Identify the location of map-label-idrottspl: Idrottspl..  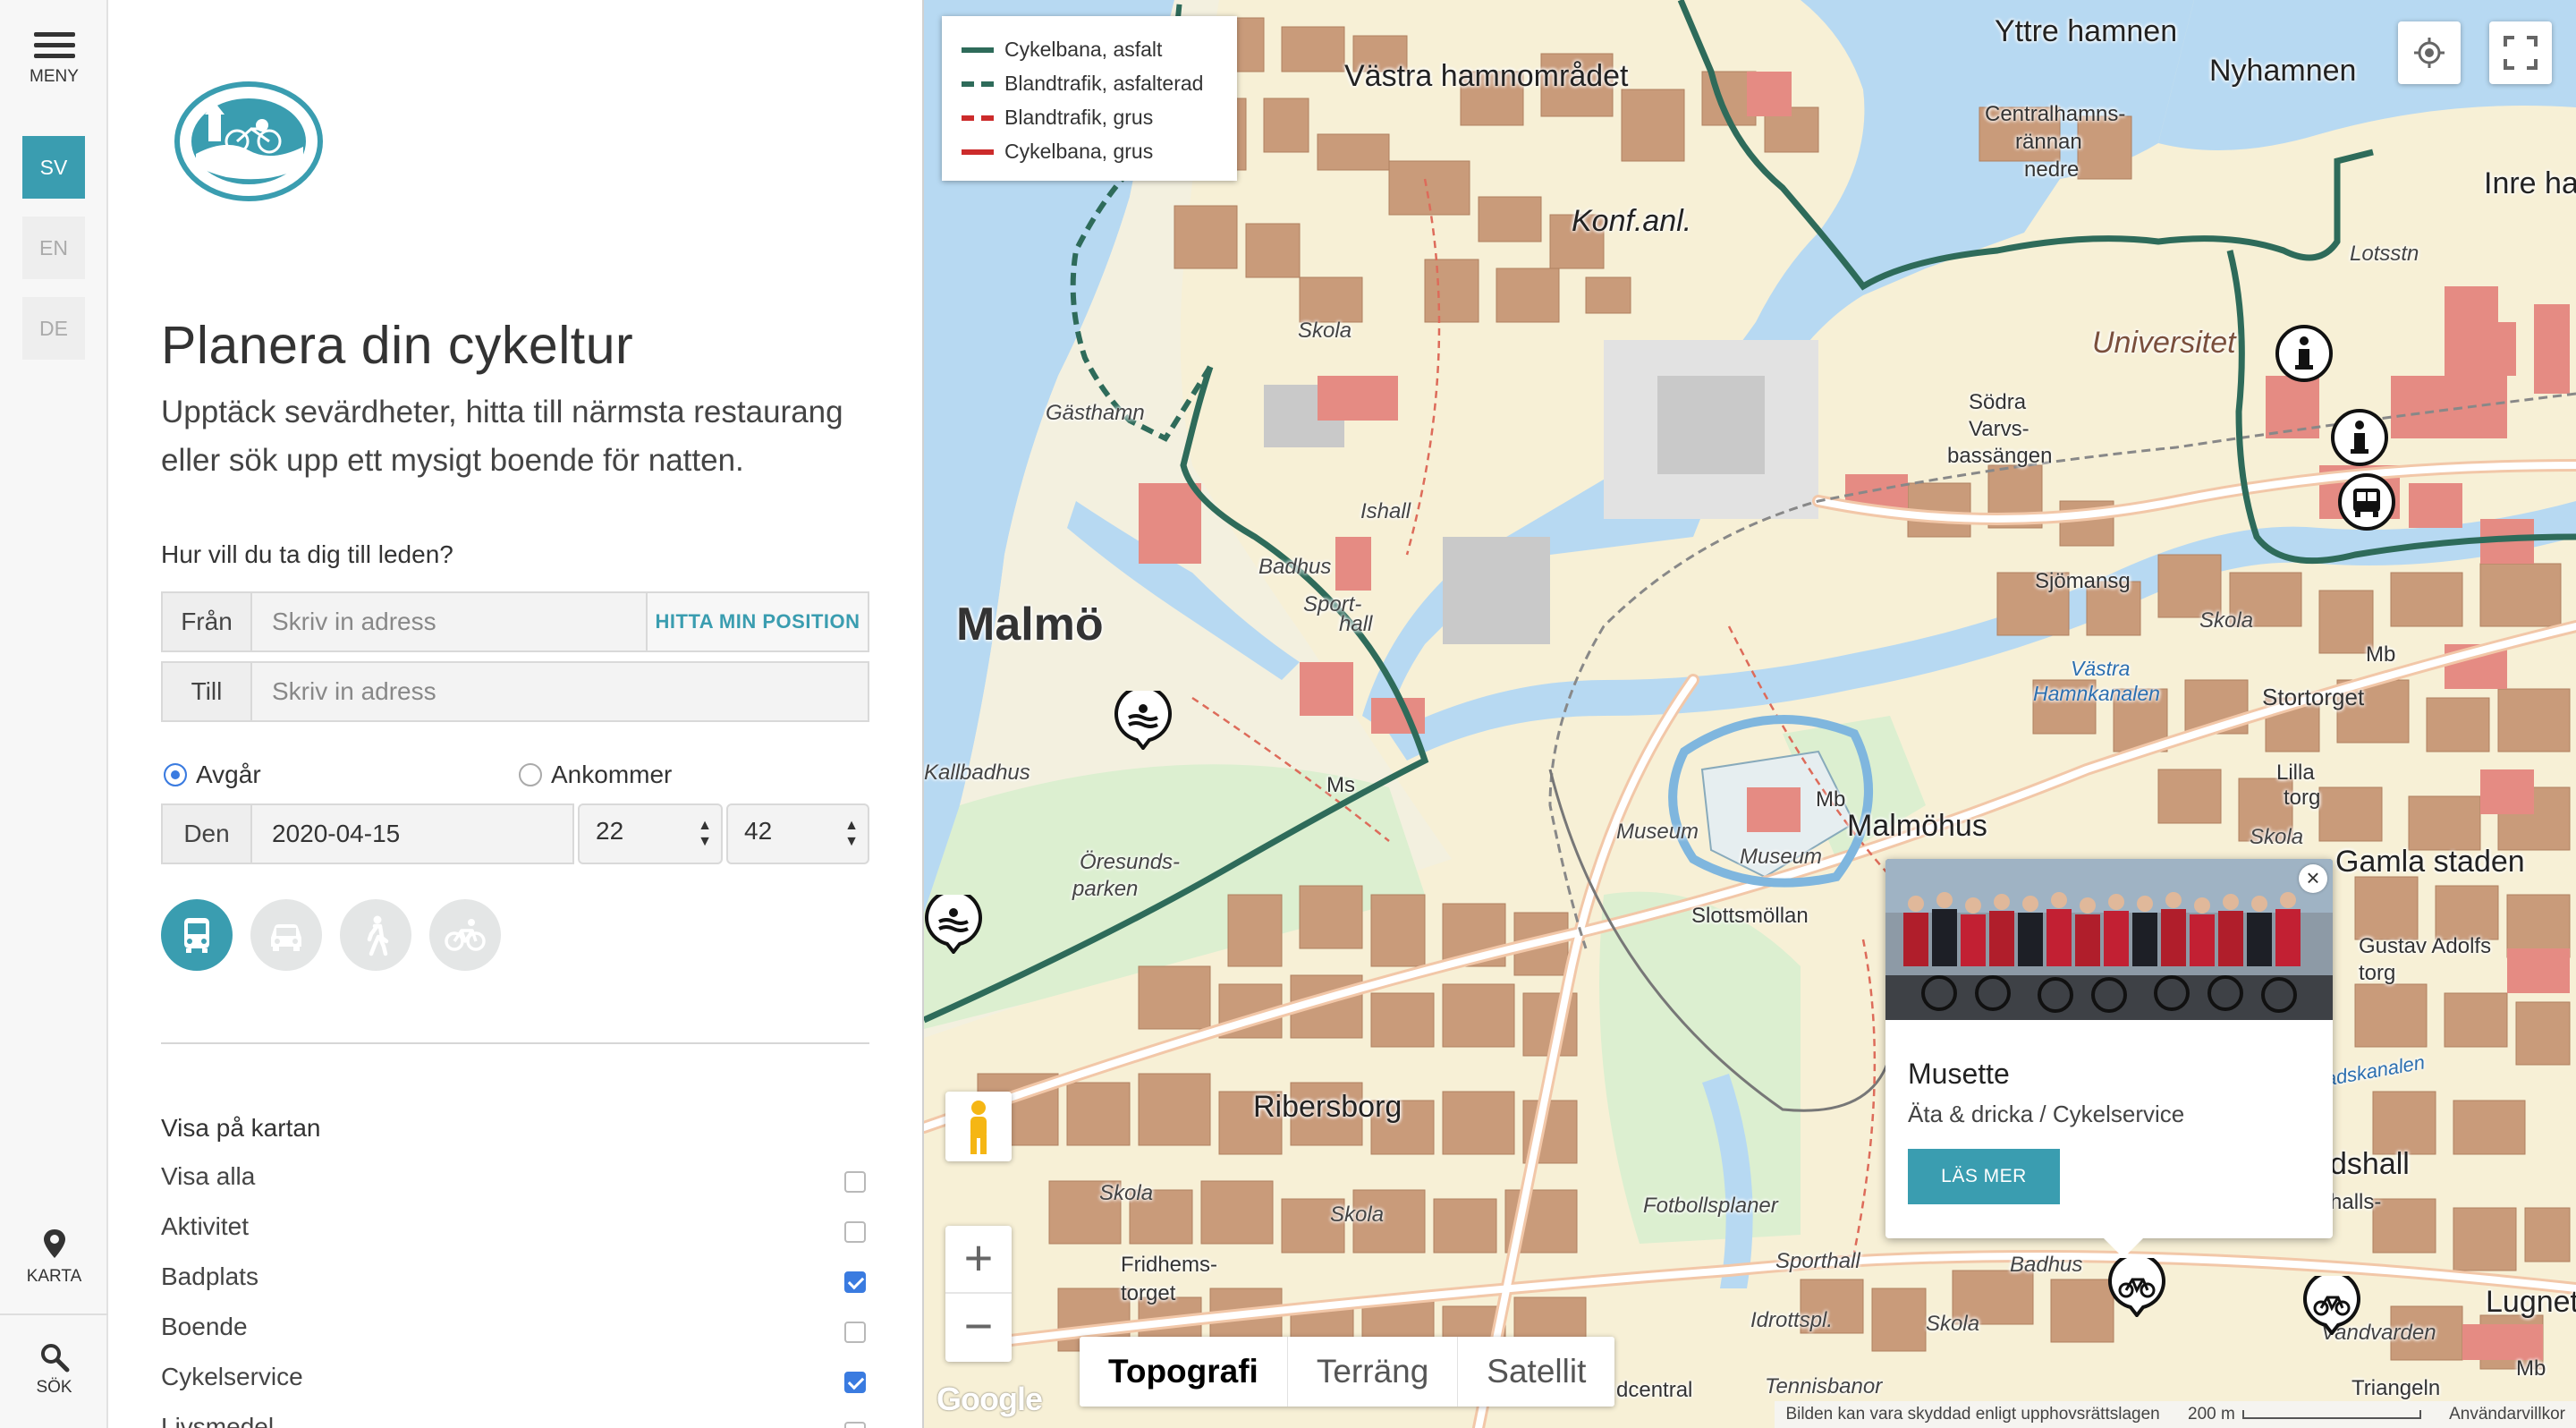
(1792, 1320).